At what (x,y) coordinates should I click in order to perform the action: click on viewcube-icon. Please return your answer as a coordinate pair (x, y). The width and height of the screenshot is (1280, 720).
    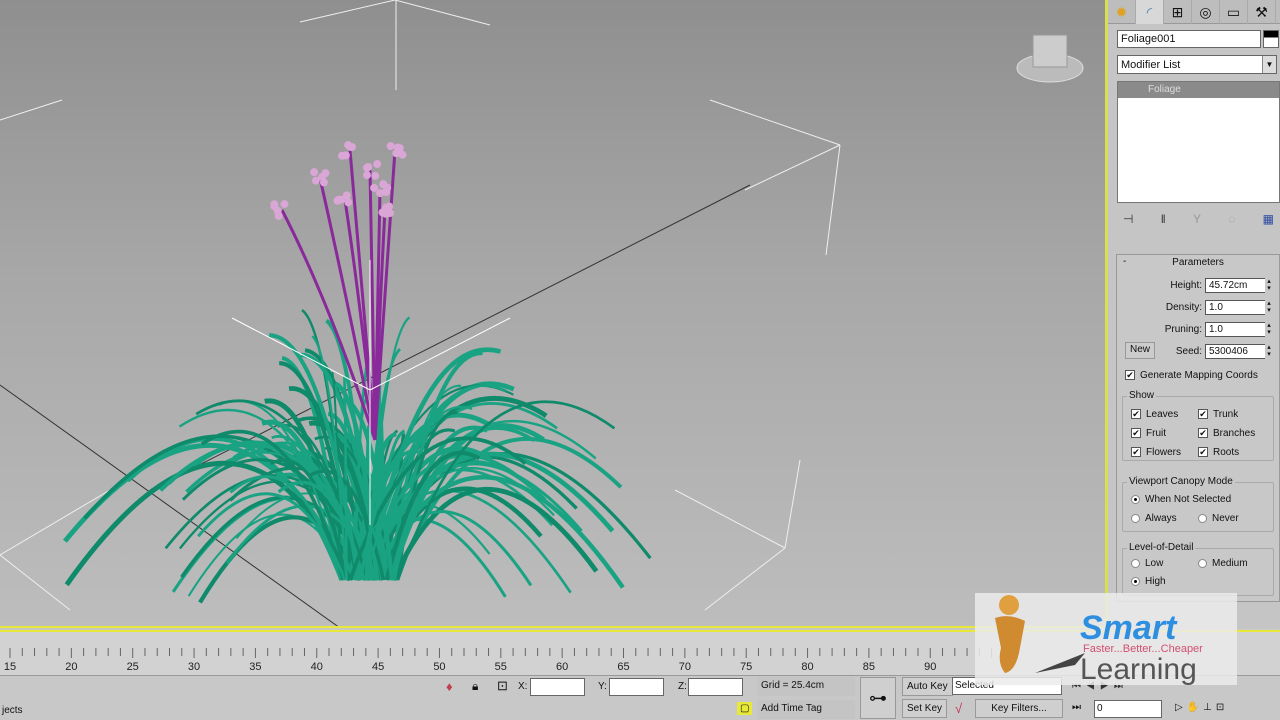
    Looking at the image, I should click on (1050, 51).